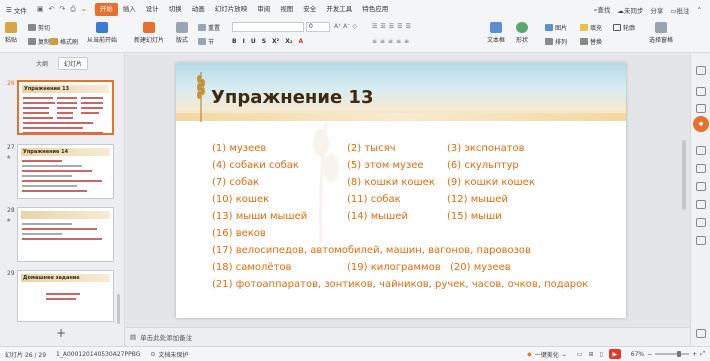 The height and width of the screenshot is (361, 710). I want to click on tab-security: 安全, so click(309, 9).